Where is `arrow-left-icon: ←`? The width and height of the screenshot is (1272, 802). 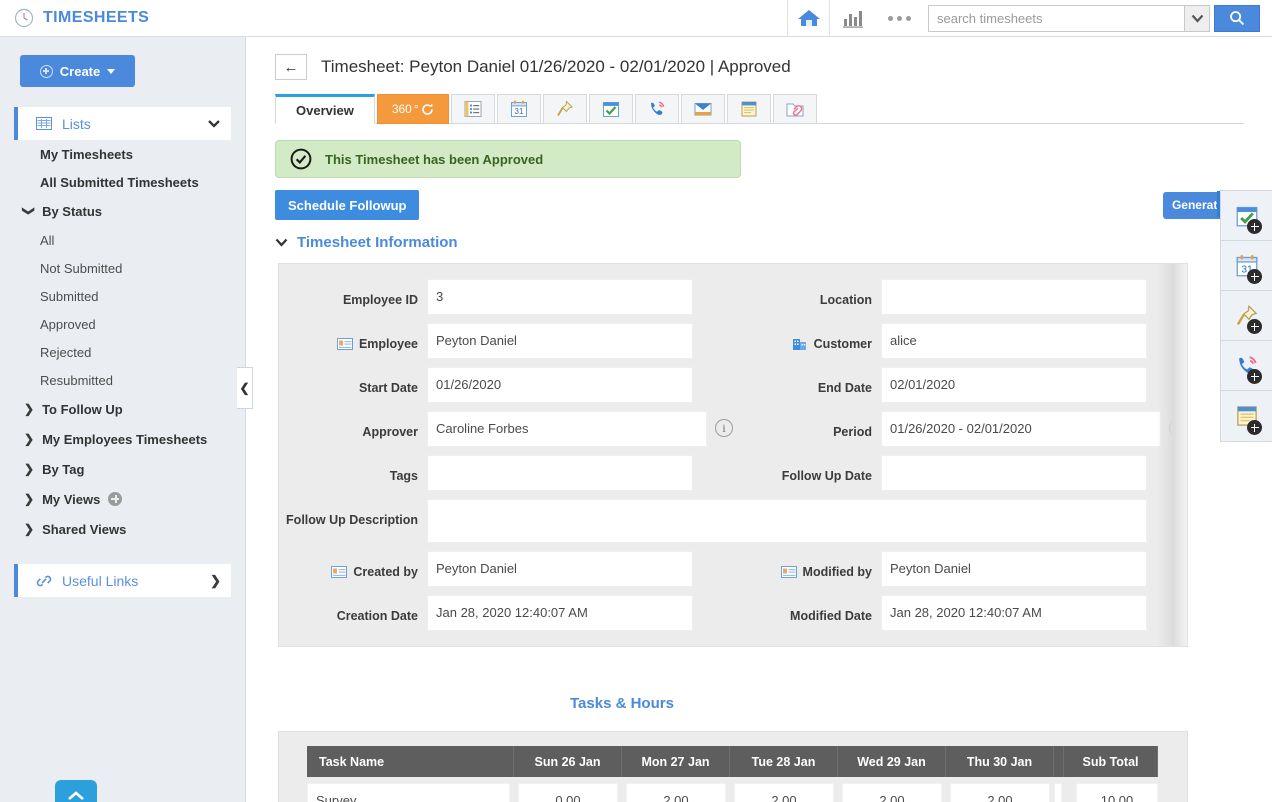 arrow-left-icon: ← is located at coordinates (291, 67).